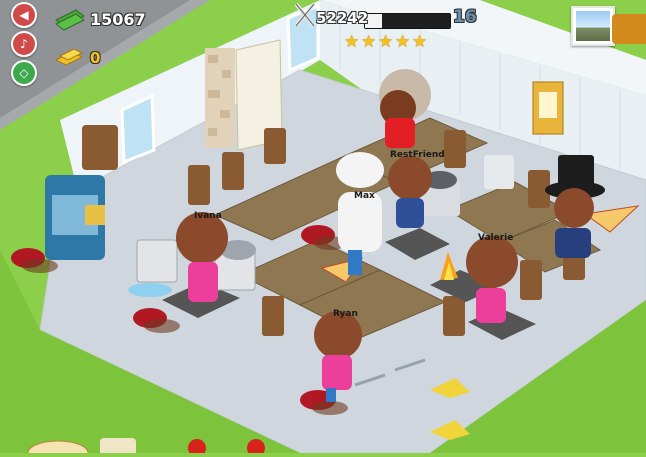 This screenshot has width=646, height=457. I want to click on neighbor-photo, so click(593, 26).